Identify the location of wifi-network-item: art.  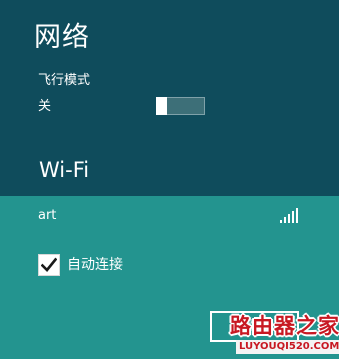
(169, 218).